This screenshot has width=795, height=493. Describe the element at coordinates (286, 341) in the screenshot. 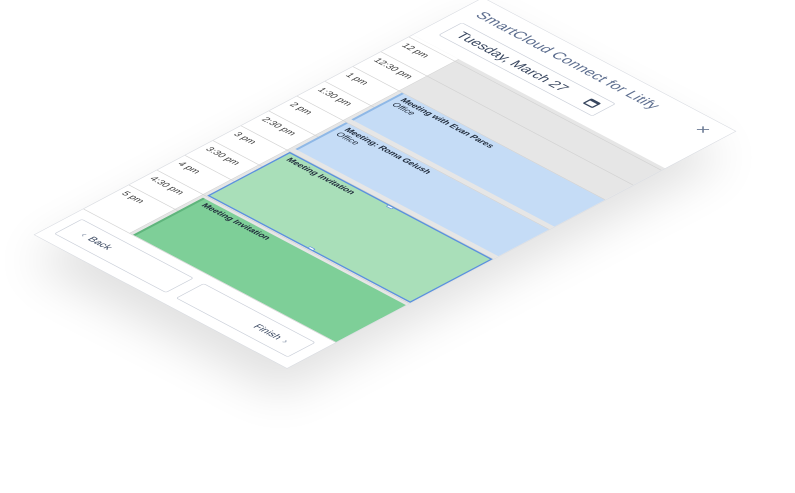

I see `chevron-right-icon: ›` at that location.